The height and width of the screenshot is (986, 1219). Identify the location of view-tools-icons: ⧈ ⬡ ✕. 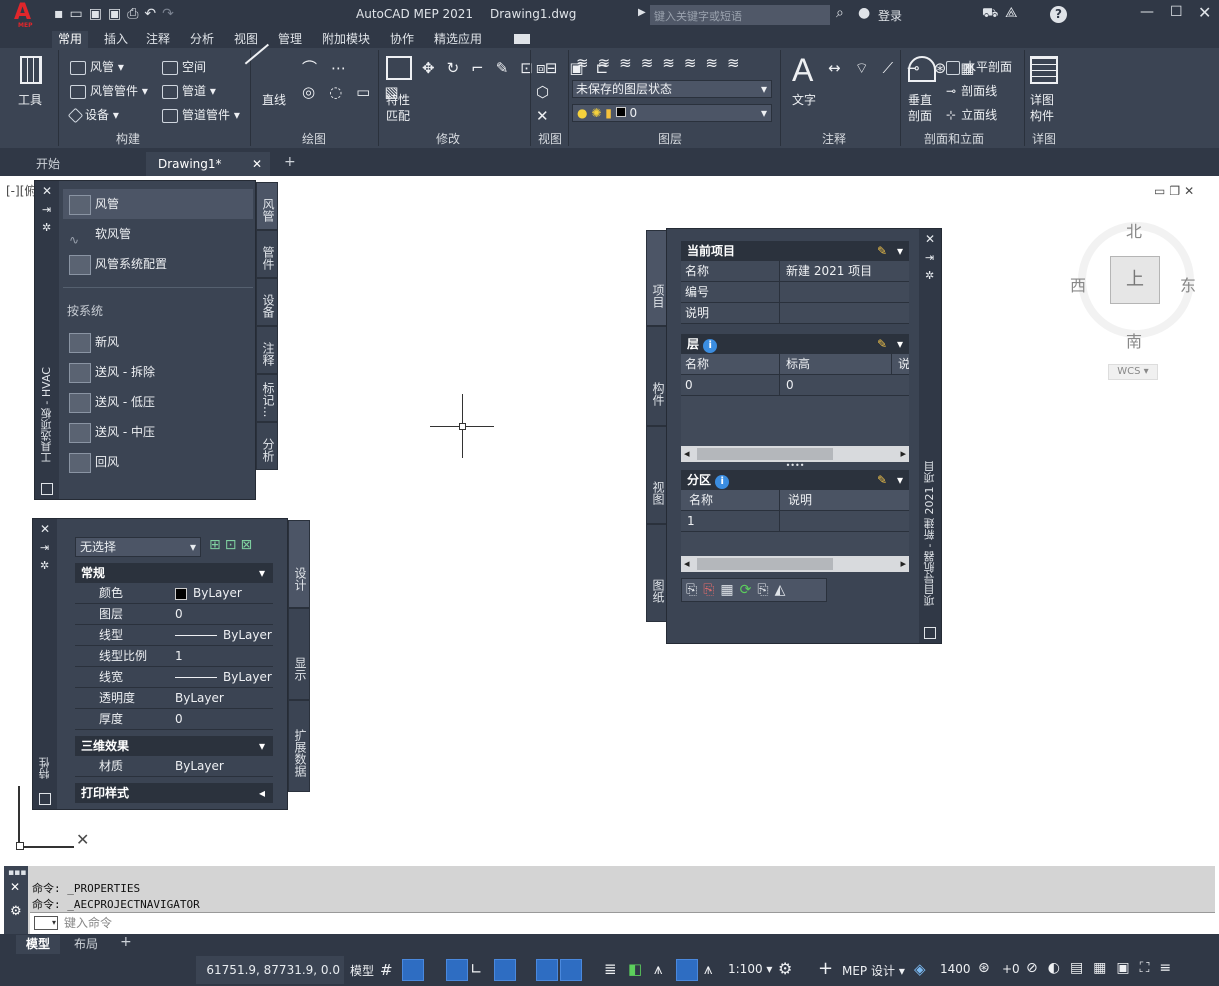
(549, 92).